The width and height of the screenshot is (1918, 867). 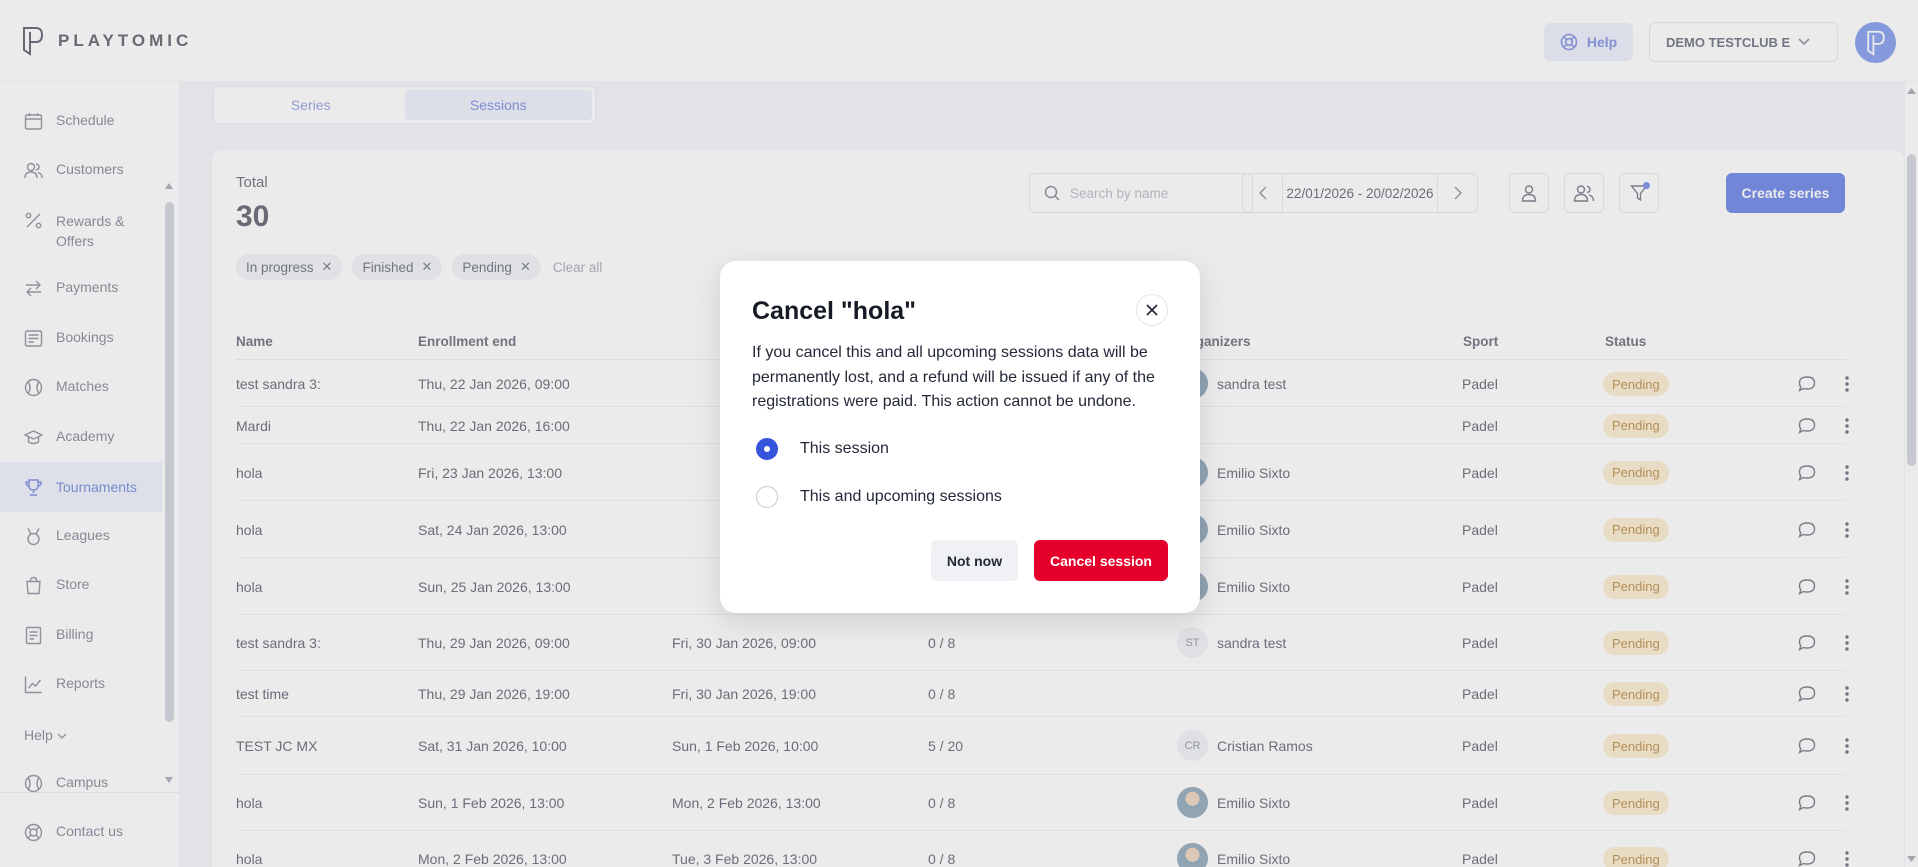 I want to click on radio-selected, so click(x=767, y=449).